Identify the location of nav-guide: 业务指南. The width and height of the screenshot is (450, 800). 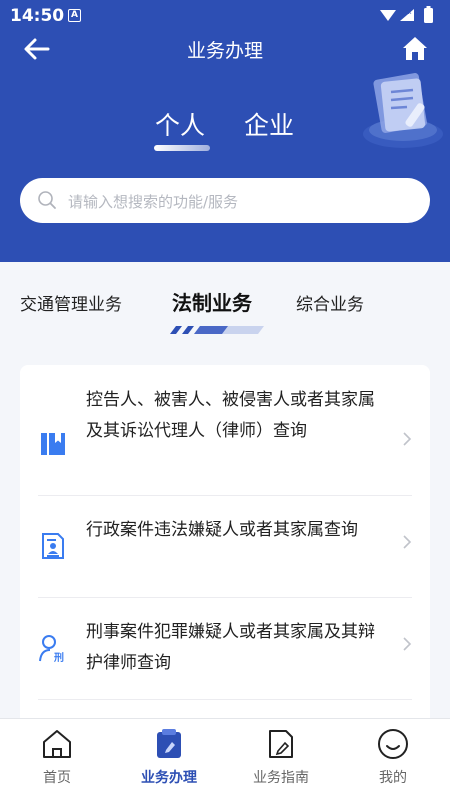
(281, 760).